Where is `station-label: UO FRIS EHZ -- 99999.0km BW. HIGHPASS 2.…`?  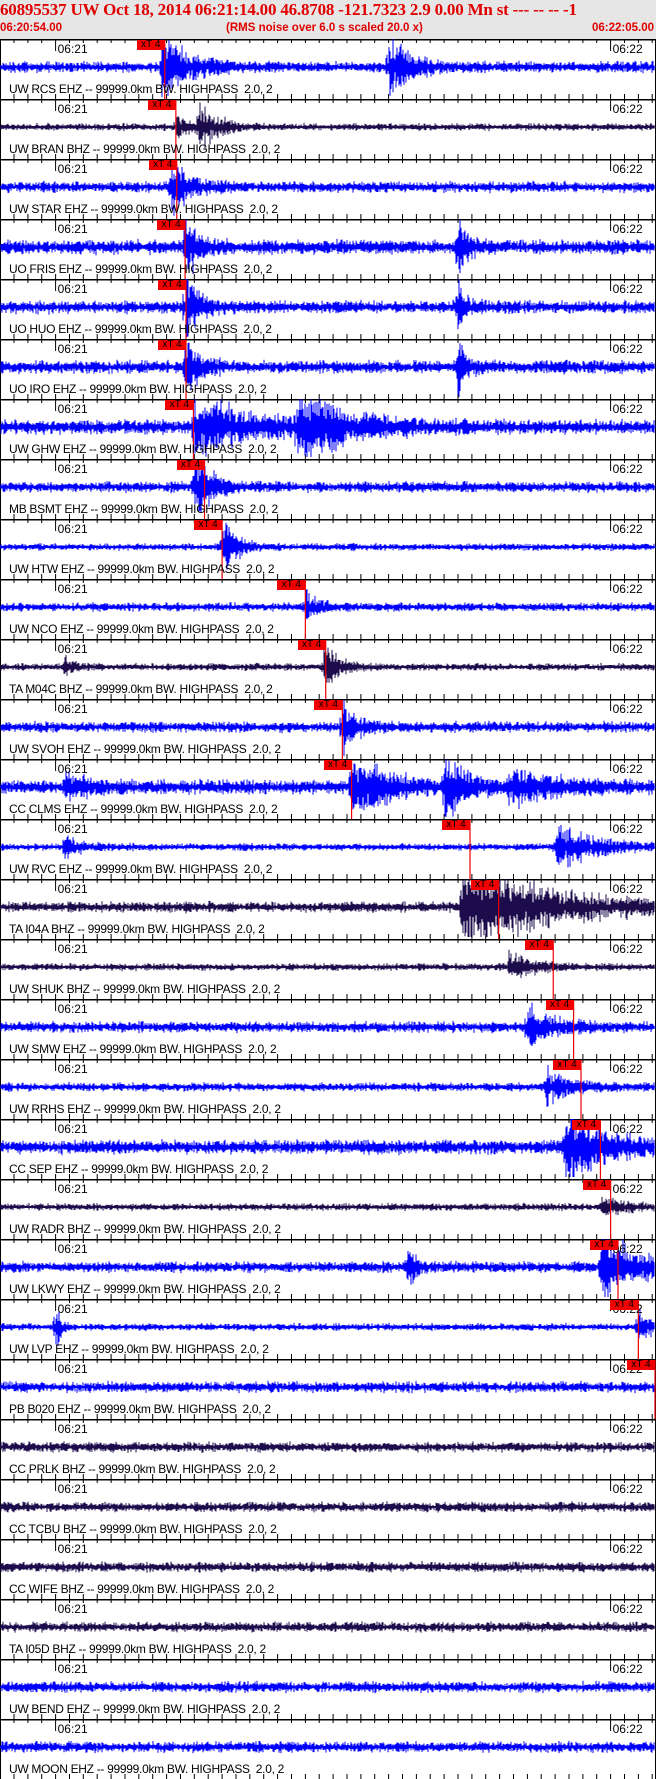 station-label: UO FRIS EHZ -- 99999.0km BW. HIGHPASS 2.… is located at coordinates (140, 269).